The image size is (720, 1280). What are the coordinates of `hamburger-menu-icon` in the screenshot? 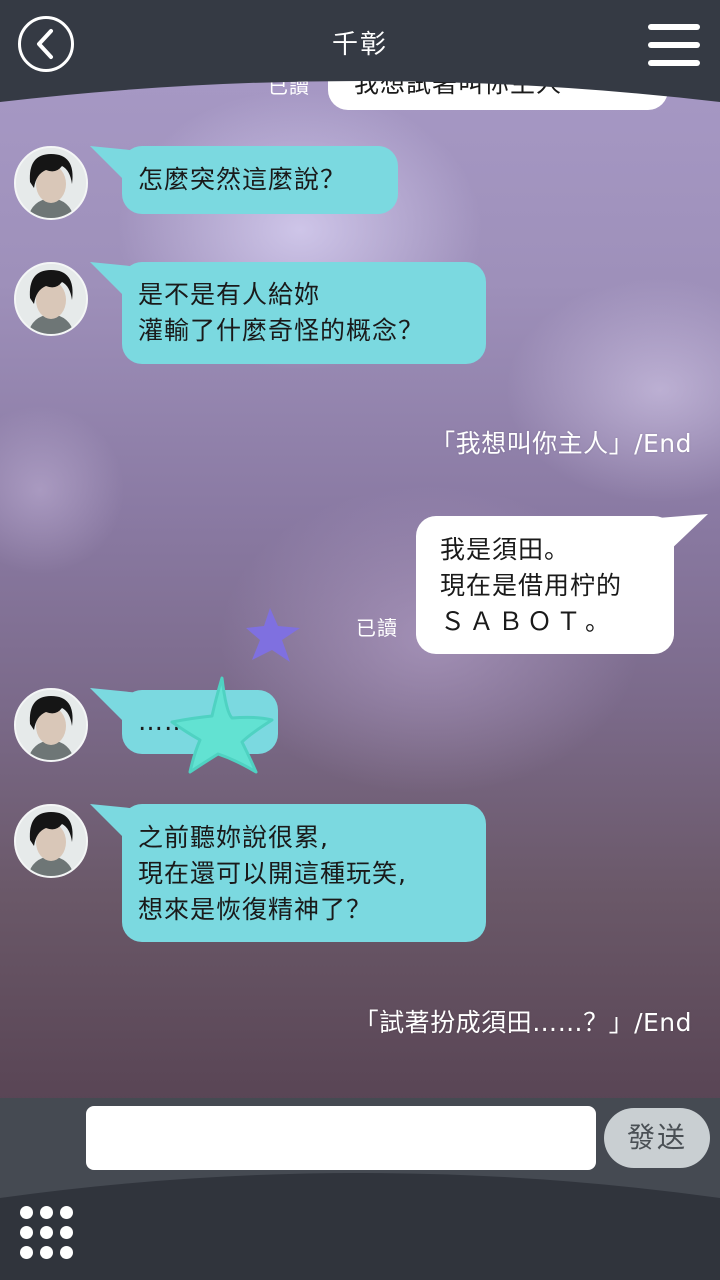 It's located at (674, 27).